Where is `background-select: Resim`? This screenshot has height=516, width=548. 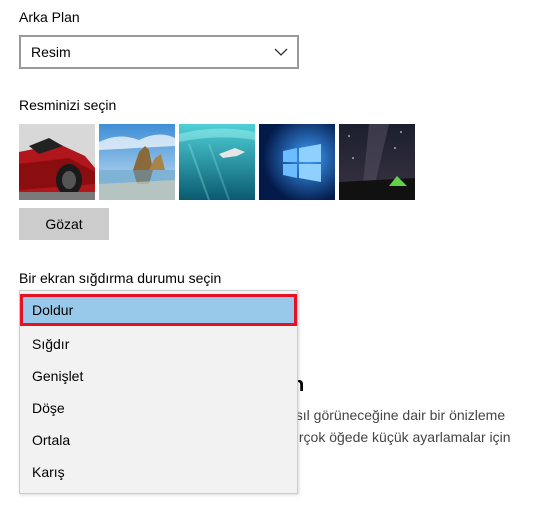 background-select: Resim is located at coordinates (159, 52).